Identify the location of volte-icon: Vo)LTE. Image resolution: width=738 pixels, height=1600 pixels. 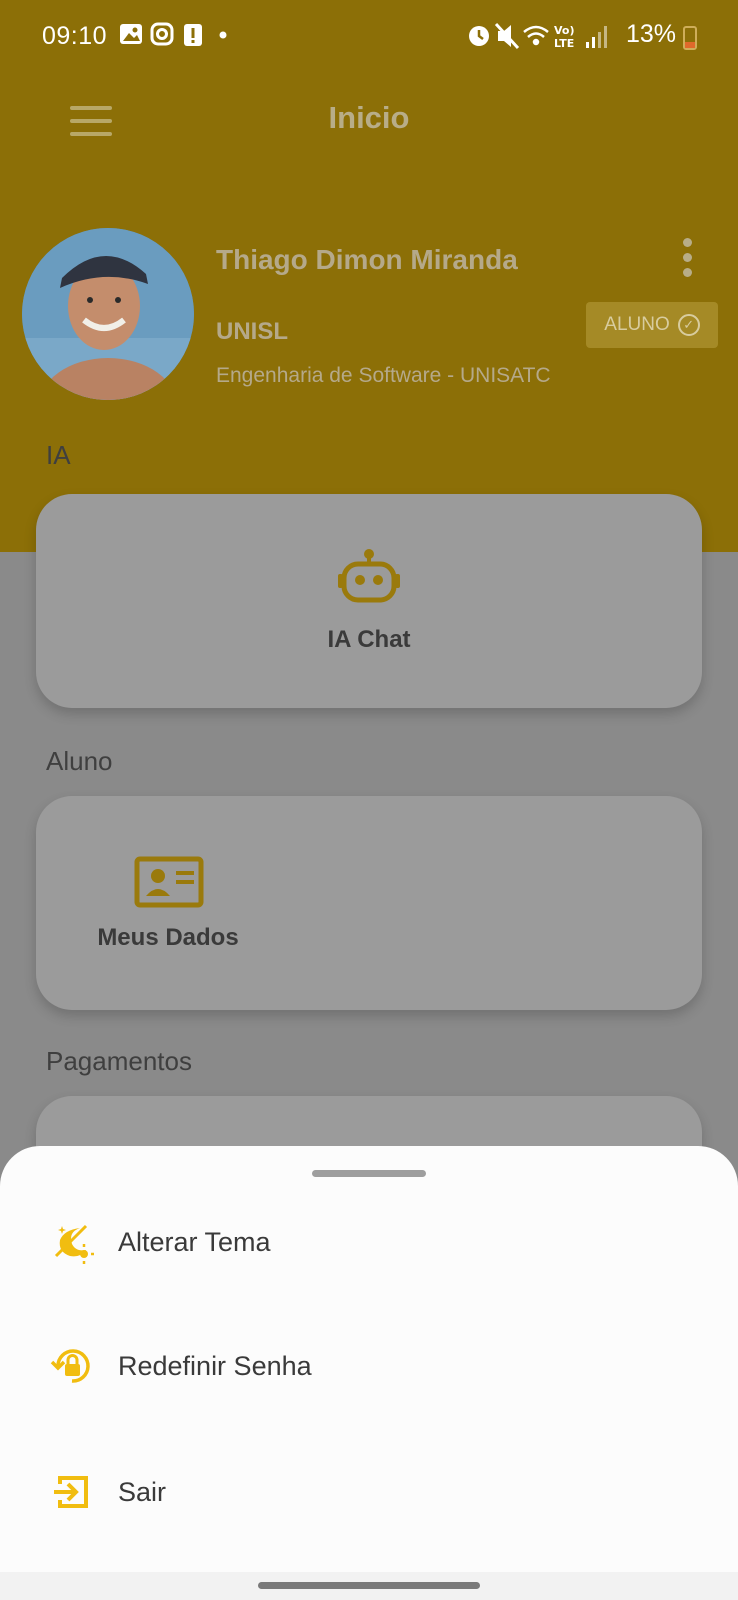
(564, 37).